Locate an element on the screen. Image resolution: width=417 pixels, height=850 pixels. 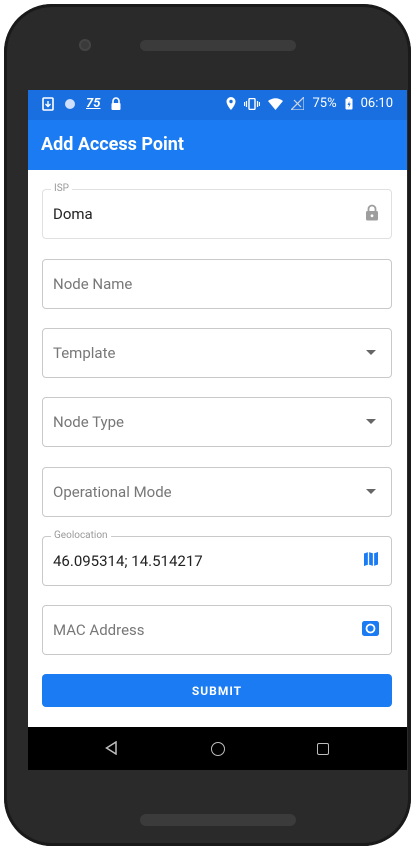
back-icon is located at coordinates (111, 748).